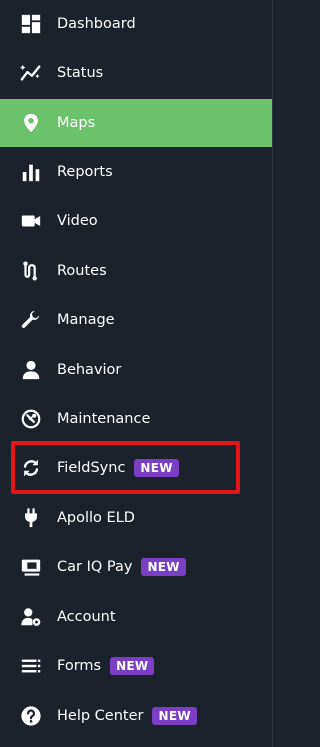 The height and width of the screenshot is (747, 320). Describe the element at coordinates (136, 221) in the screenshot. I see `nav-item-video: Video` at that location.